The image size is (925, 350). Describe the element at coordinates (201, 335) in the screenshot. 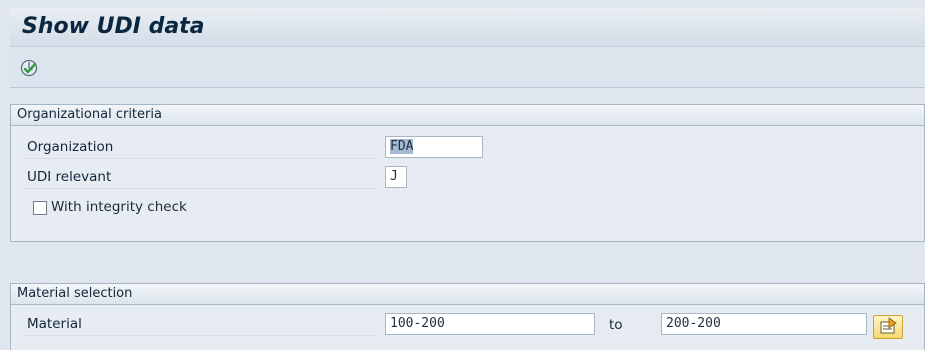

I see `material-underline` at that location.